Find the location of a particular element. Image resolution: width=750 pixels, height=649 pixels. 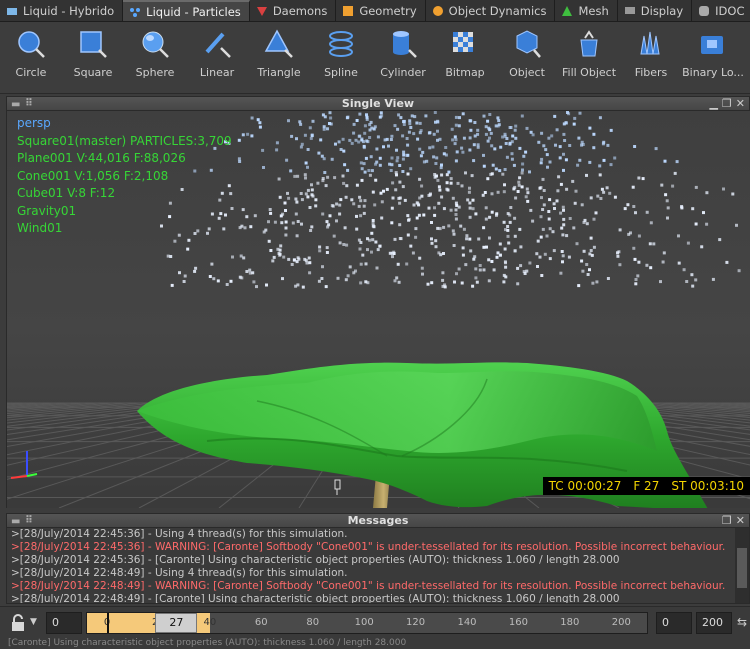

timeline-tick-label: 80 is located at coordinates (313, 622).